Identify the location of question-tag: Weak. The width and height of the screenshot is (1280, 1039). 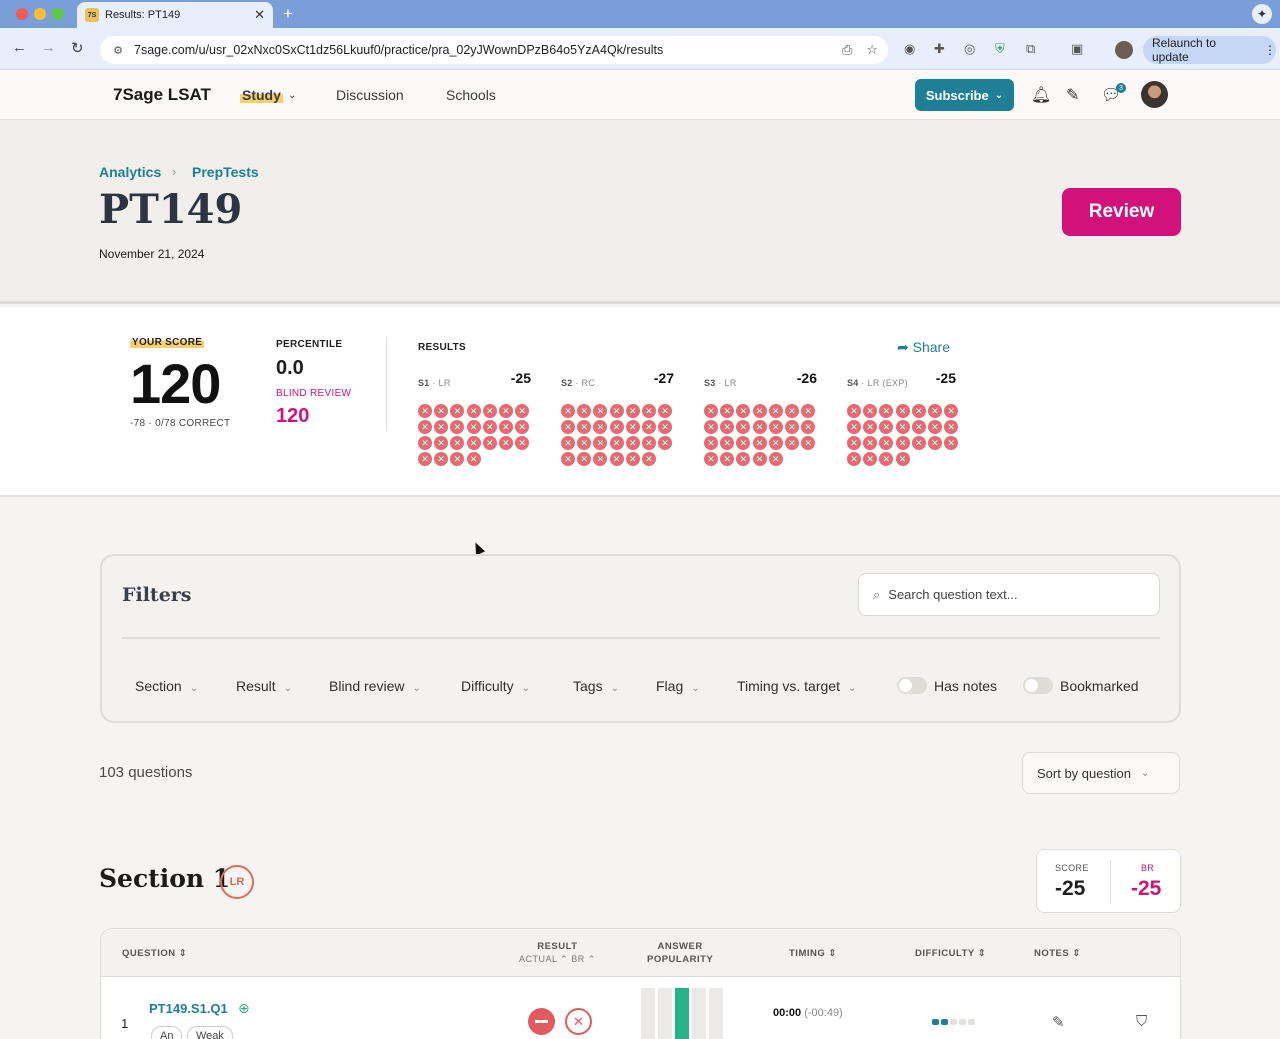
(210, 1032).